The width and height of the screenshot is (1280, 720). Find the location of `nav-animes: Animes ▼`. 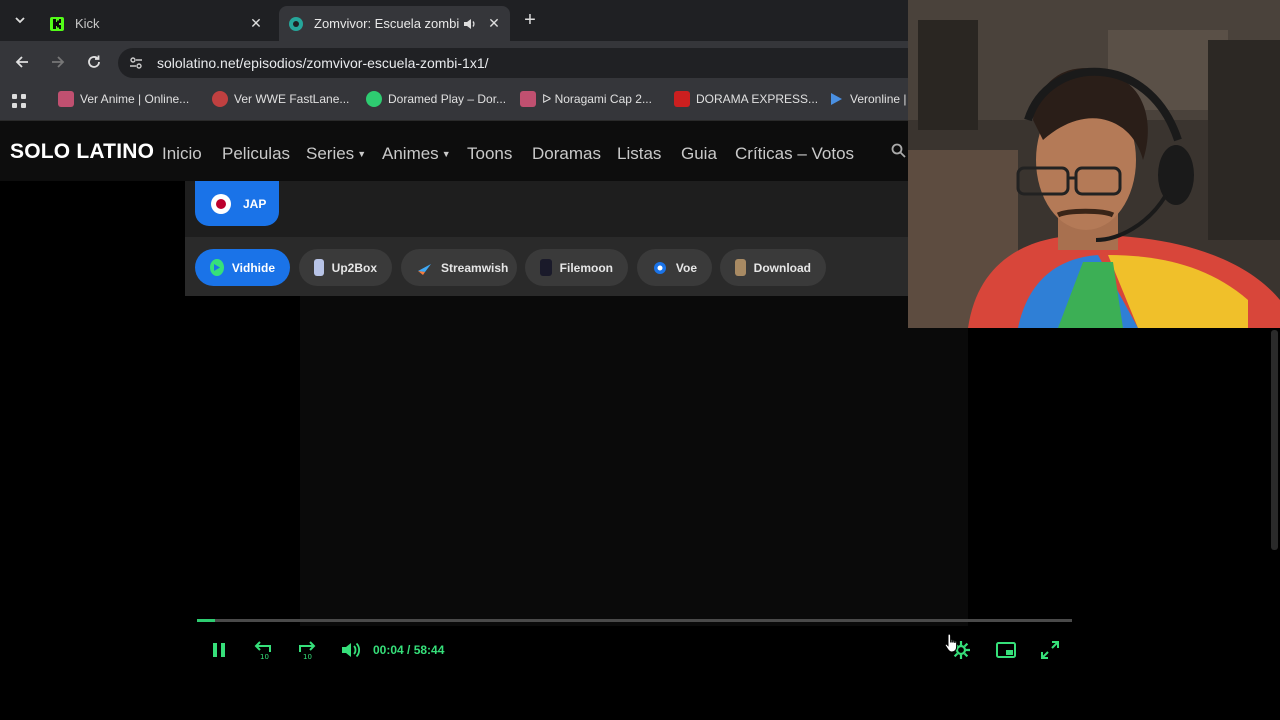

nav-animes: Animes ▼ is located at coordinates (416, 154).